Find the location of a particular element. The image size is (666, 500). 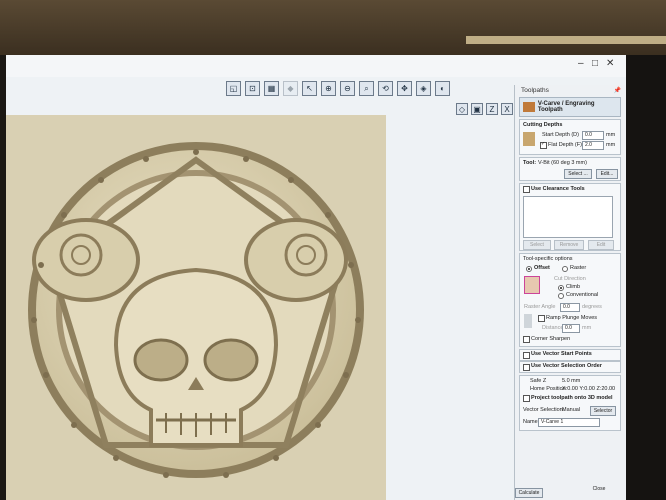

zoom-out-icon: ⊖ is located at coordinates (347, 88).